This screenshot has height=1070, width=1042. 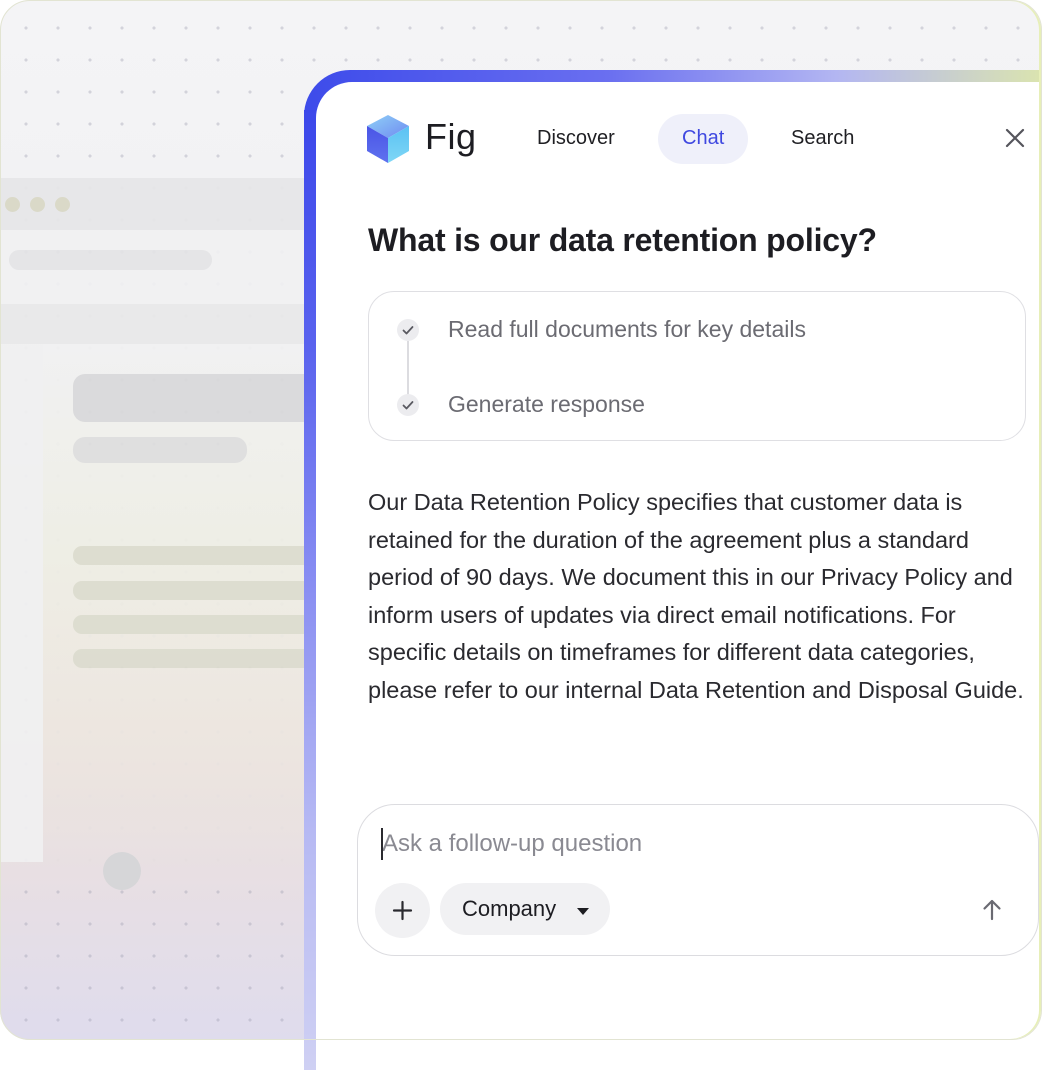 What do you see at coordinates (408, 370) in the screenshot?
I see `step-connector` at bounding box center [408, 370].